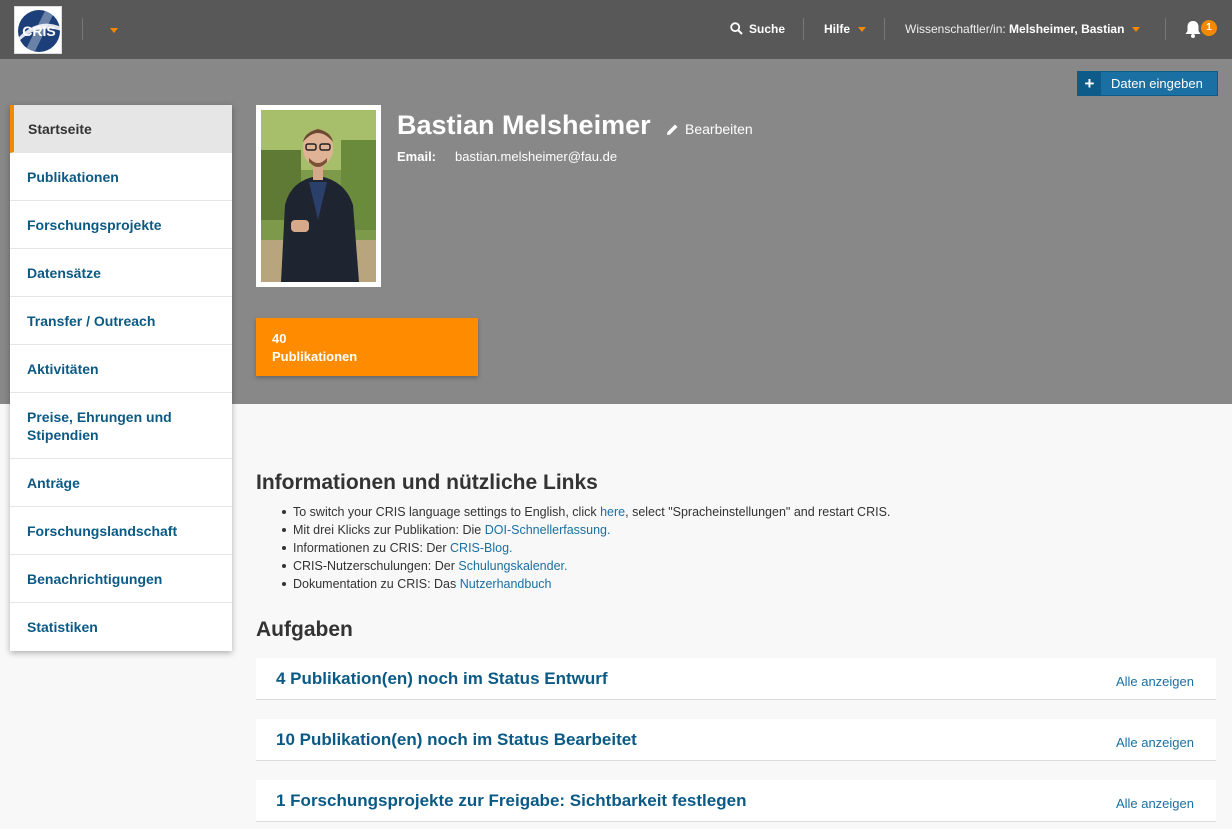 The height and width of the screenshot is (829, 1232). What do you see at coordinates (99, 425) in the screenshot?
I see `sidebar-item-label: Preise, Ehrungen und Stipendien` at bounding box center [99, 425].